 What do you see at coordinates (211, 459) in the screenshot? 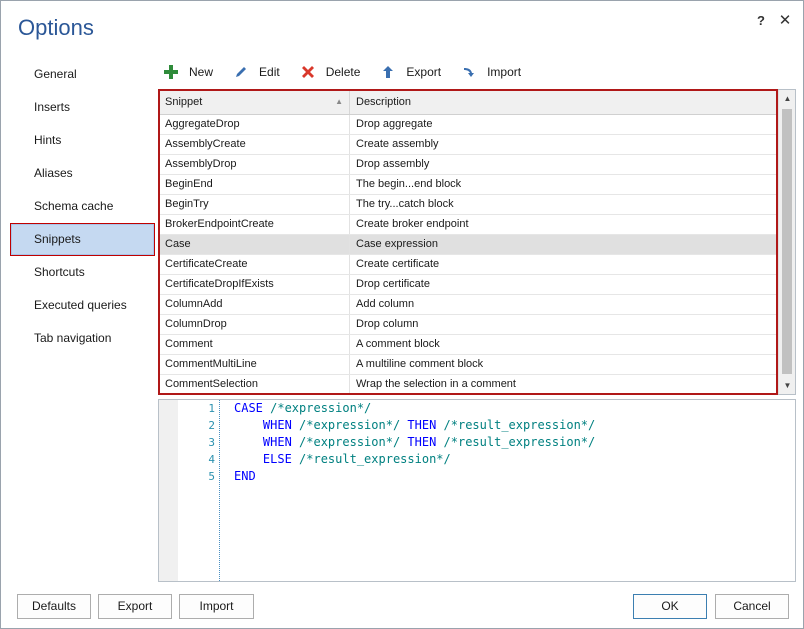
I see `line-number: 4` at bounding box center [211, 459].